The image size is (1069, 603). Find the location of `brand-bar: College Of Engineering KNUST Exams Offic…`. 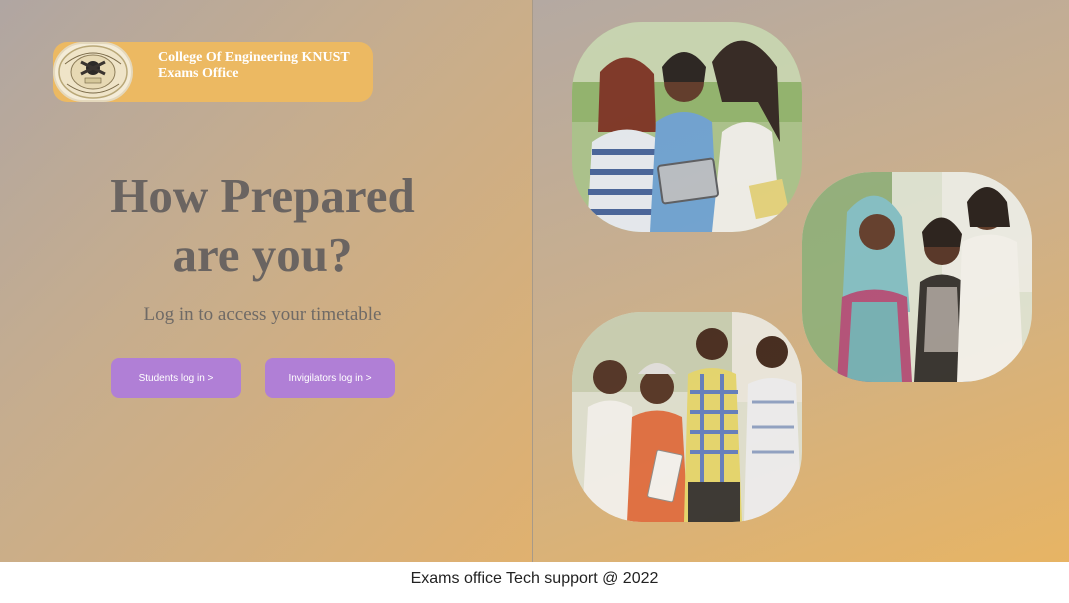

brand-bar: College Of Engineering KNUST Exams Offic… is located at coordinates (213, 72).